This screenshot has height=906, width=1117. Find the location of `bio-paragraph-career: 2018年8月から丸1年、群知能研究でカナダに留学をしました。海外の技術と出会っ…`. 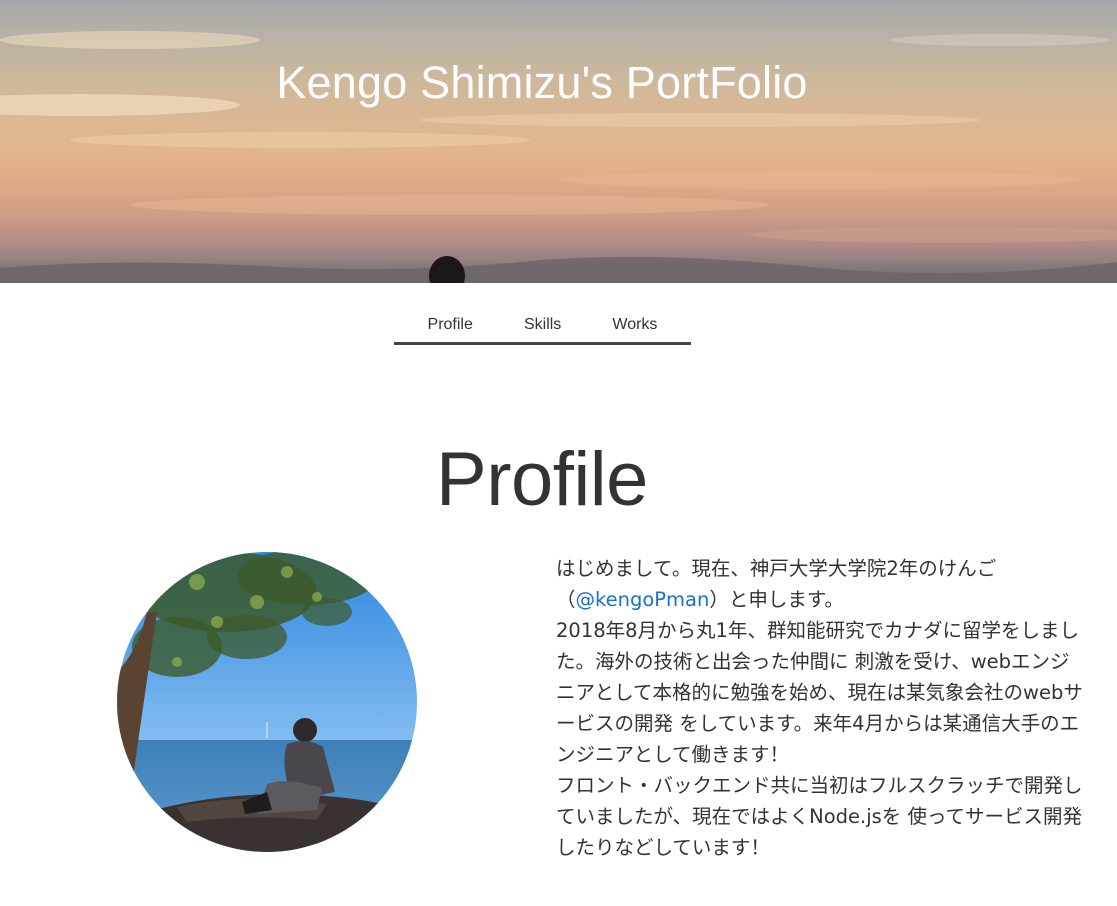

bio-paragraph-career: 2018年8月から丸1年、群知能研究でカナダに留学をしました。海外の技術と出会っ… is located at coordinates (819, 692).